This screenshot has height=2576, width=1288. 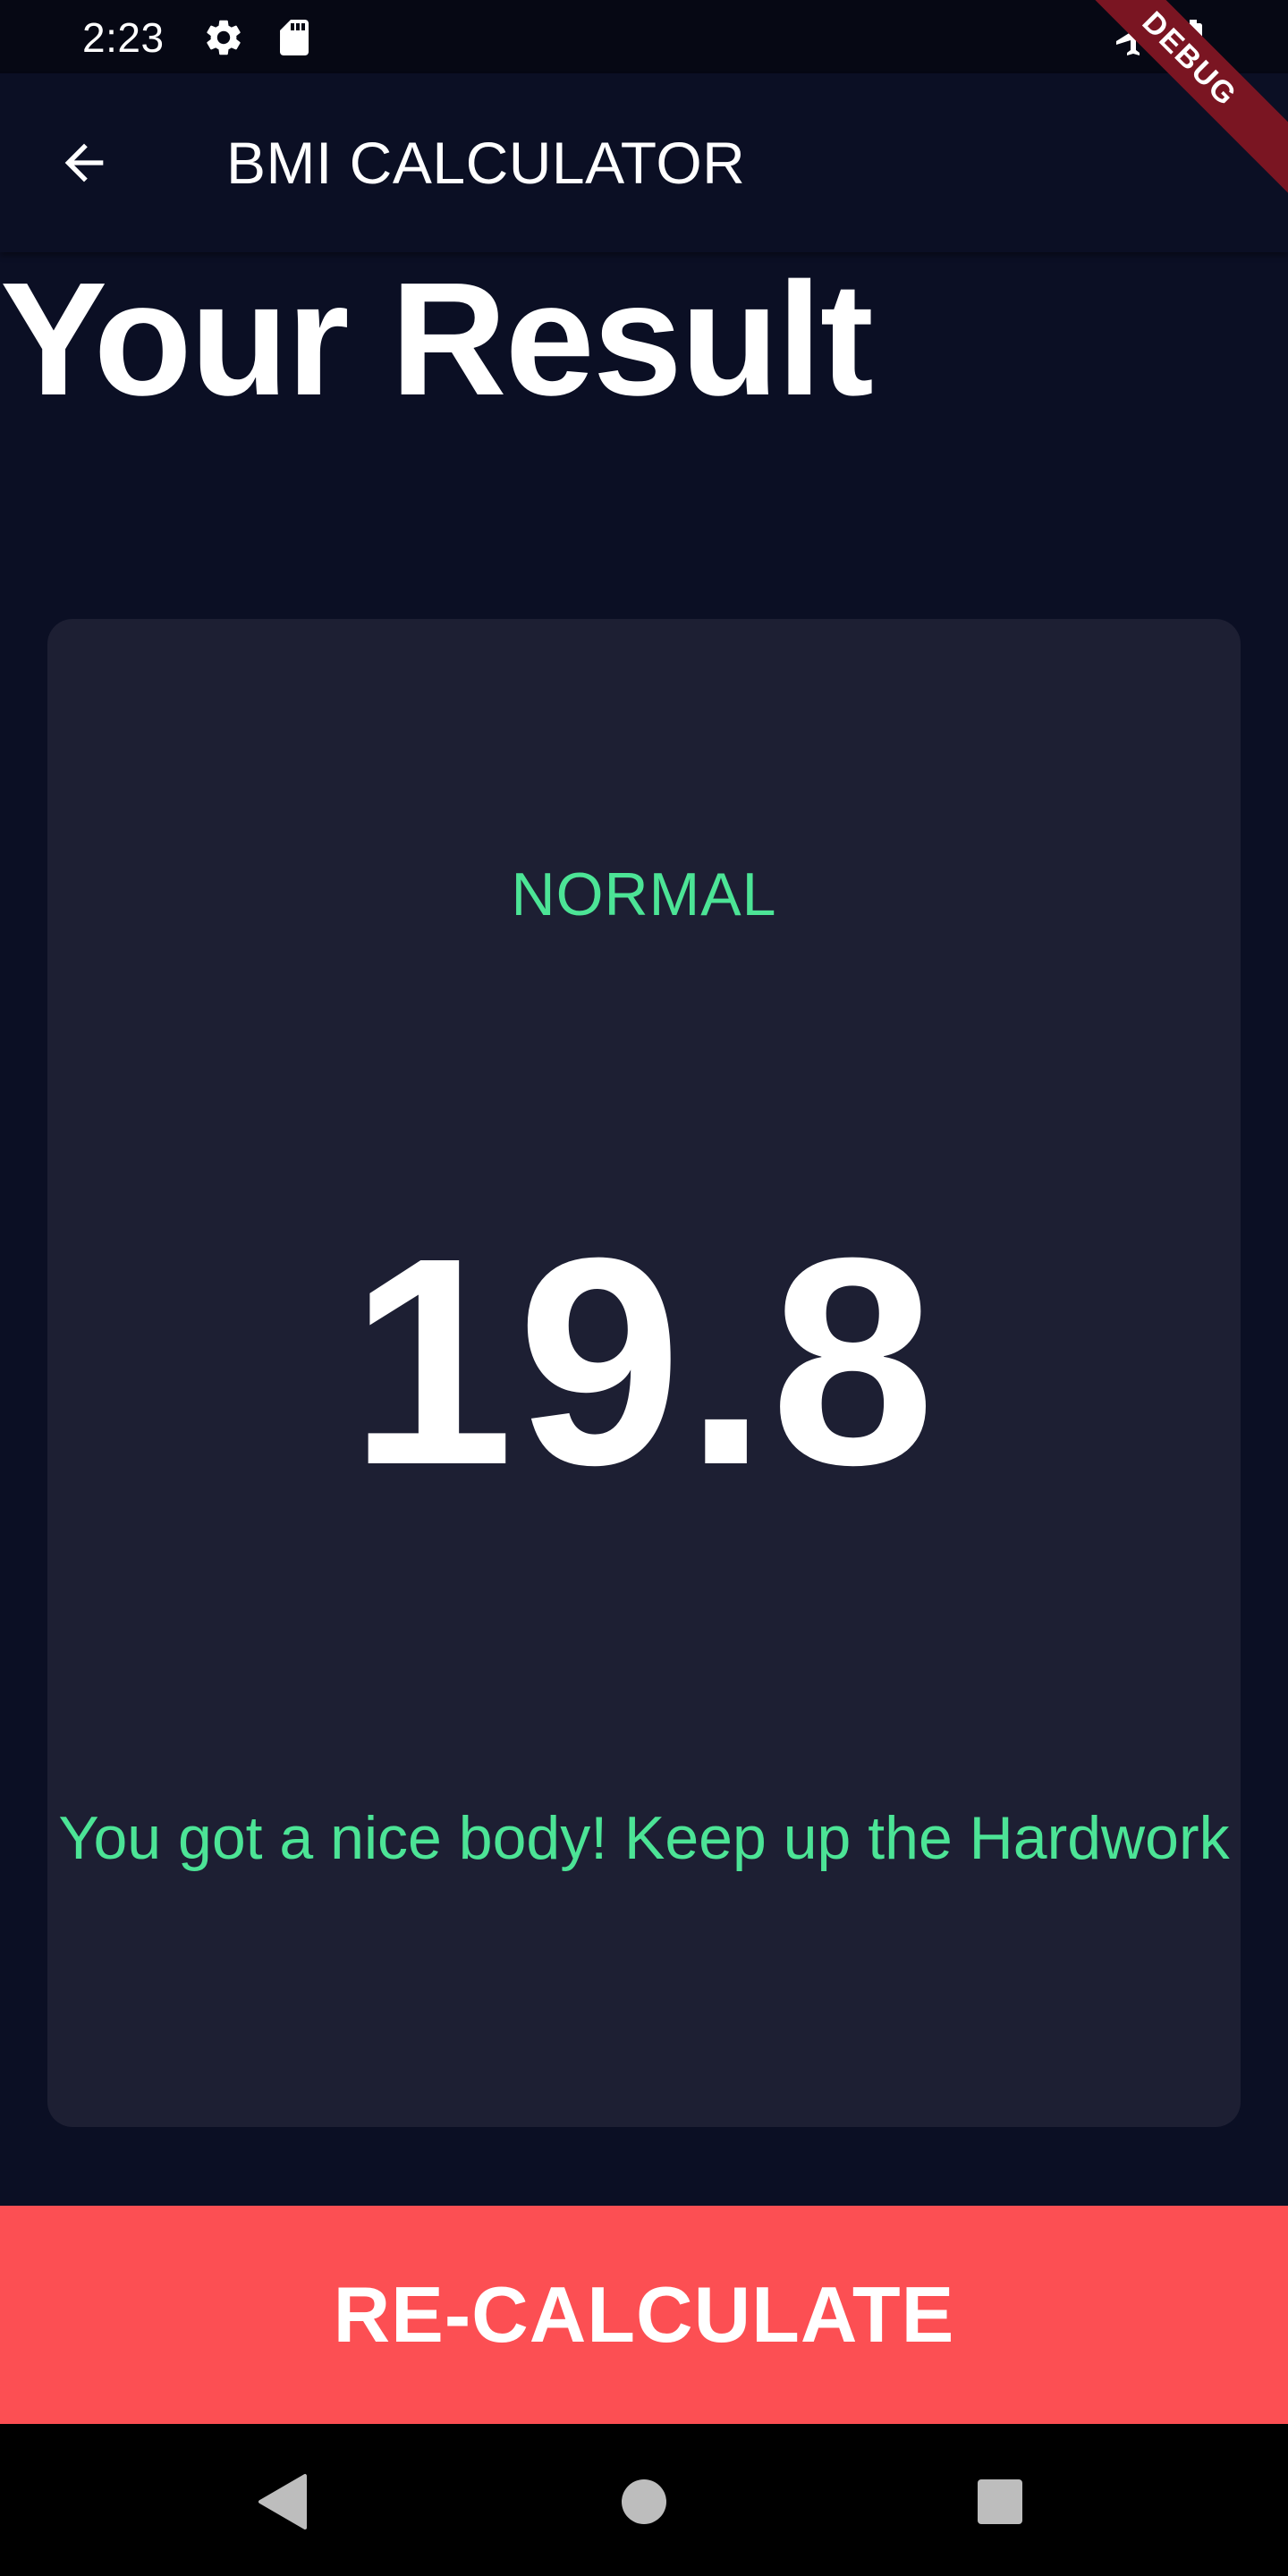 What do you see at coordinates (486, 163) in the screenshot?
I see `app-title: BMI CALCULATOR` at bounding box center [486, 163].